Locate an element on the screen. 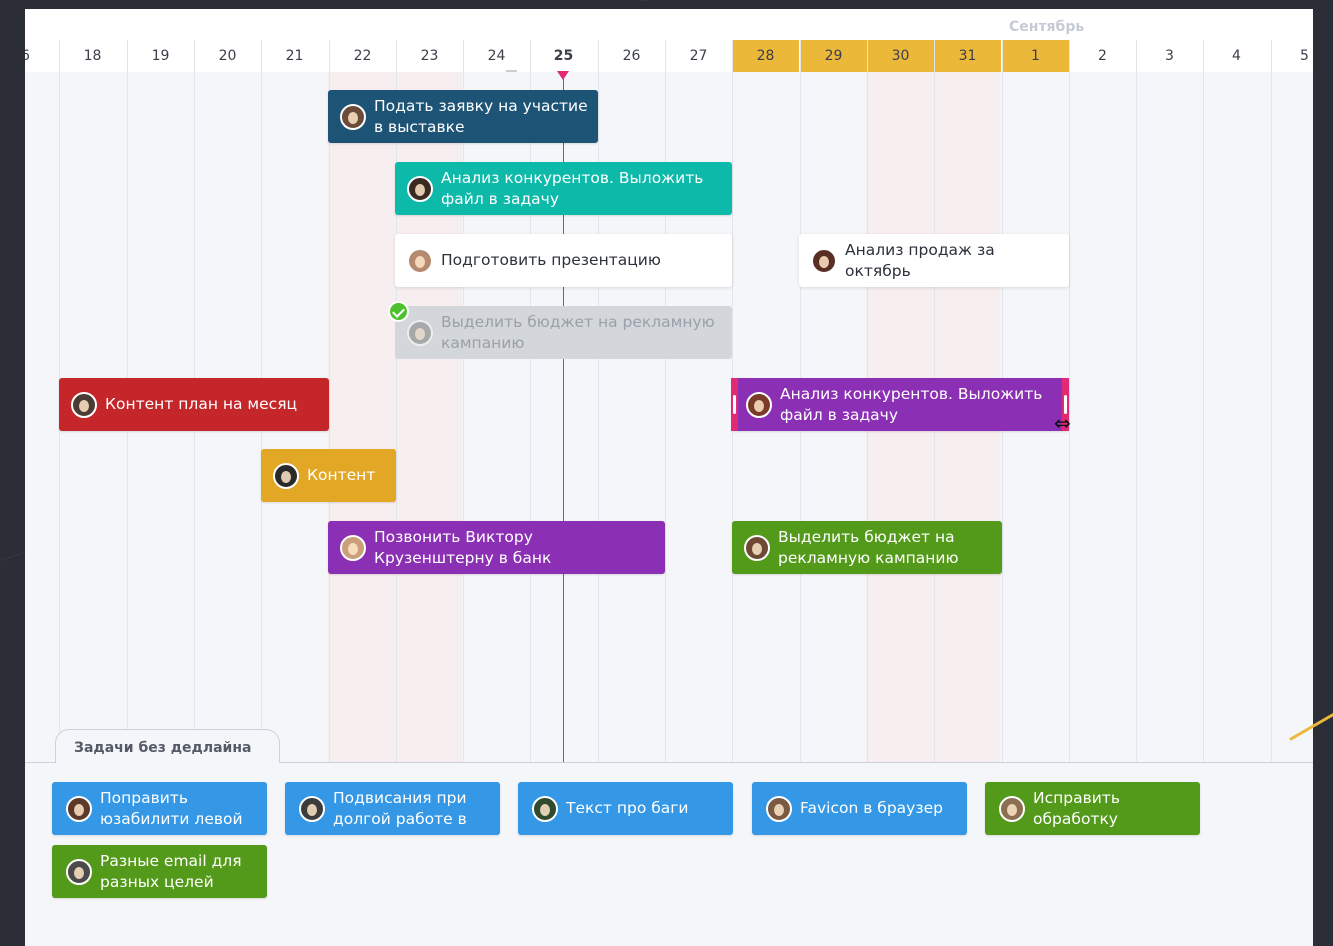  backlog-card-usability: Поправить юзабилити левой is located at coordinates (159, 808).